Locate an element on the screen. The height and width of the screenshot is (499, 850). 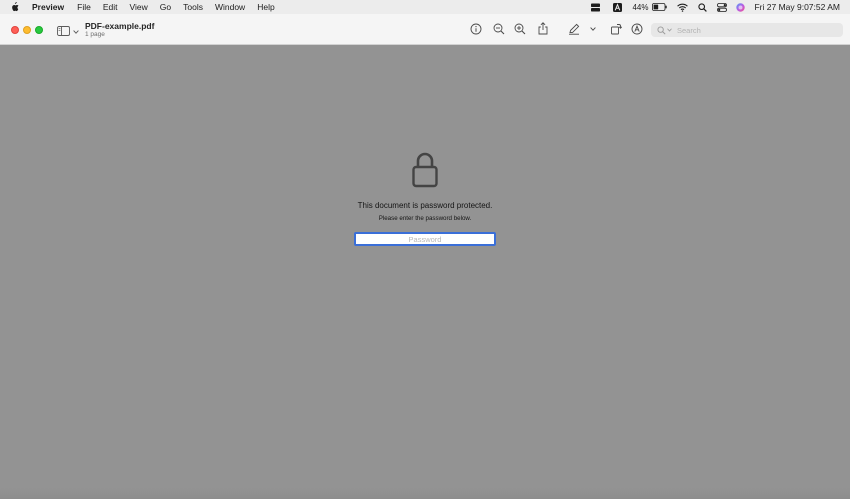
lock-icon is located at coordinates (425, 172).